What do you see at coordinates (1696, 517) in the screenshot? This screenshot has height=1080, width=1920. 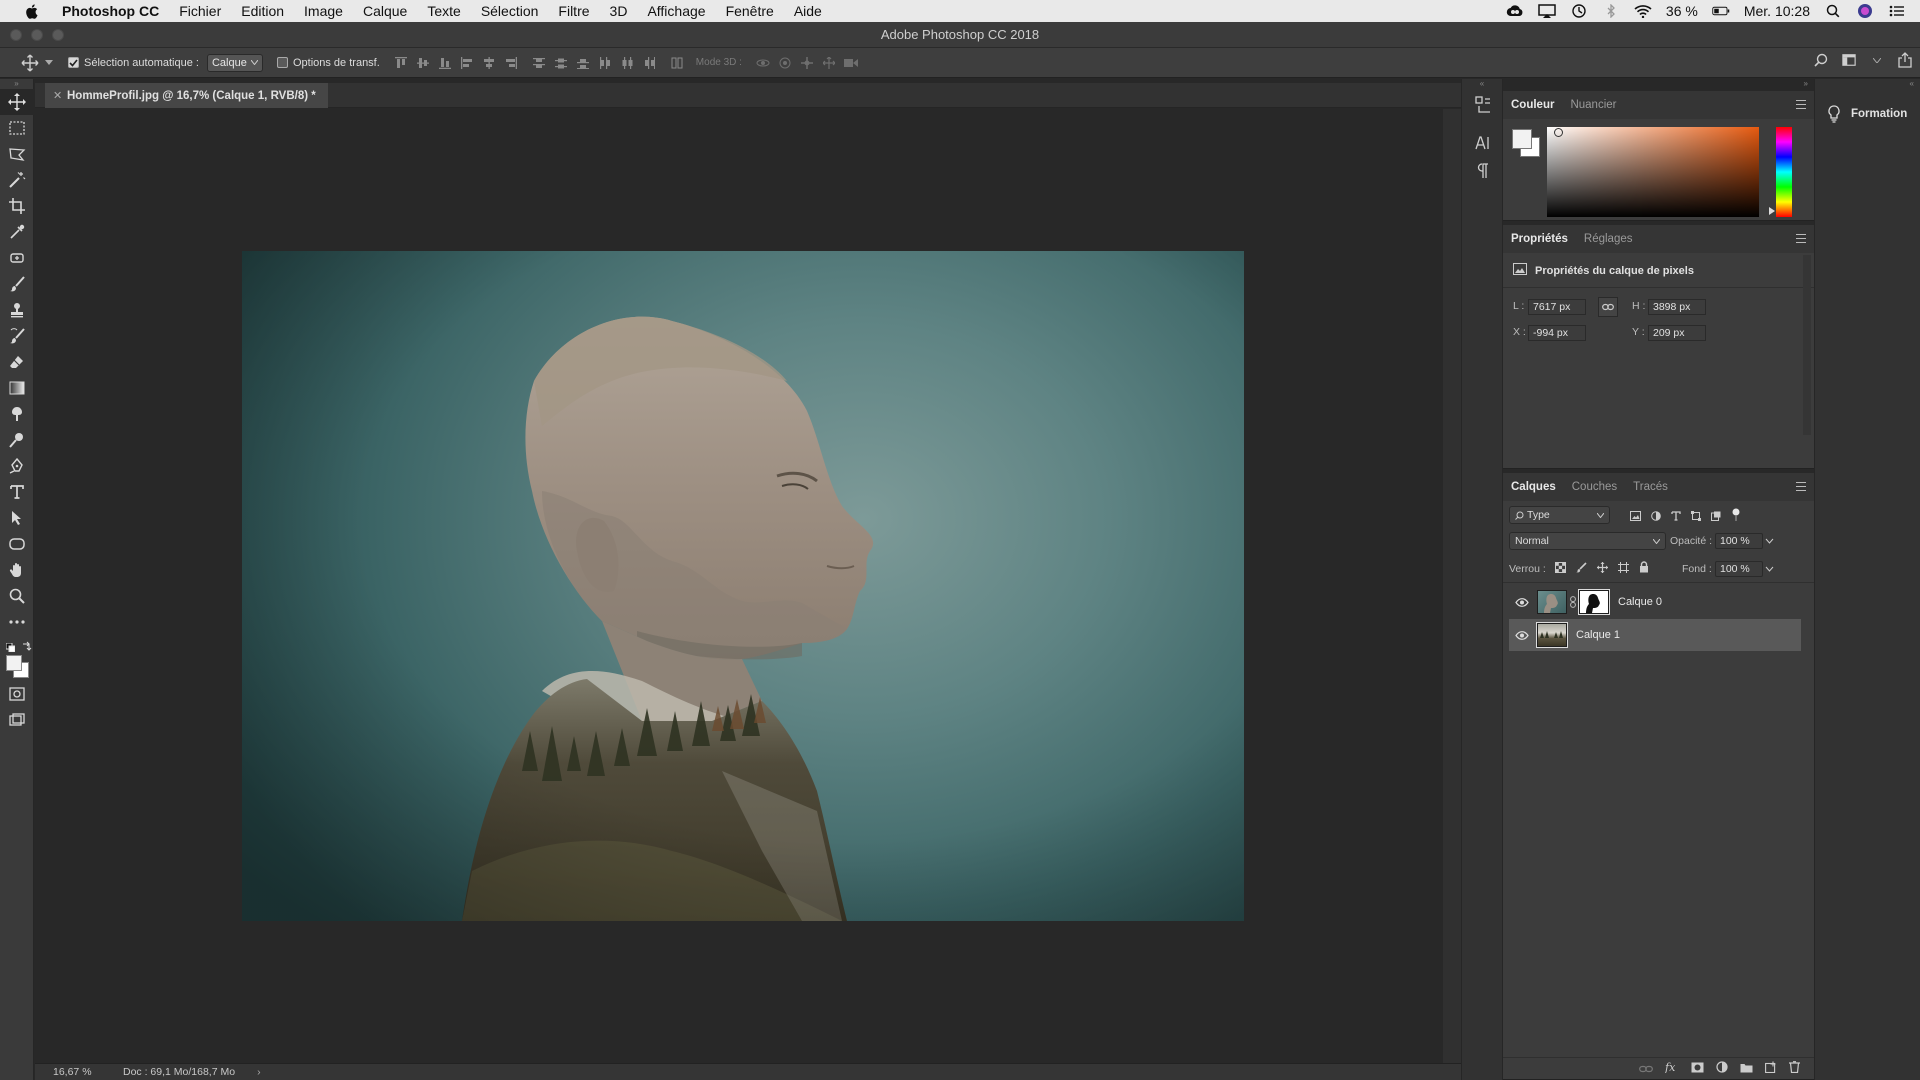 I see `filter-shape-layers-icon` at bounding box center [1696, 517].